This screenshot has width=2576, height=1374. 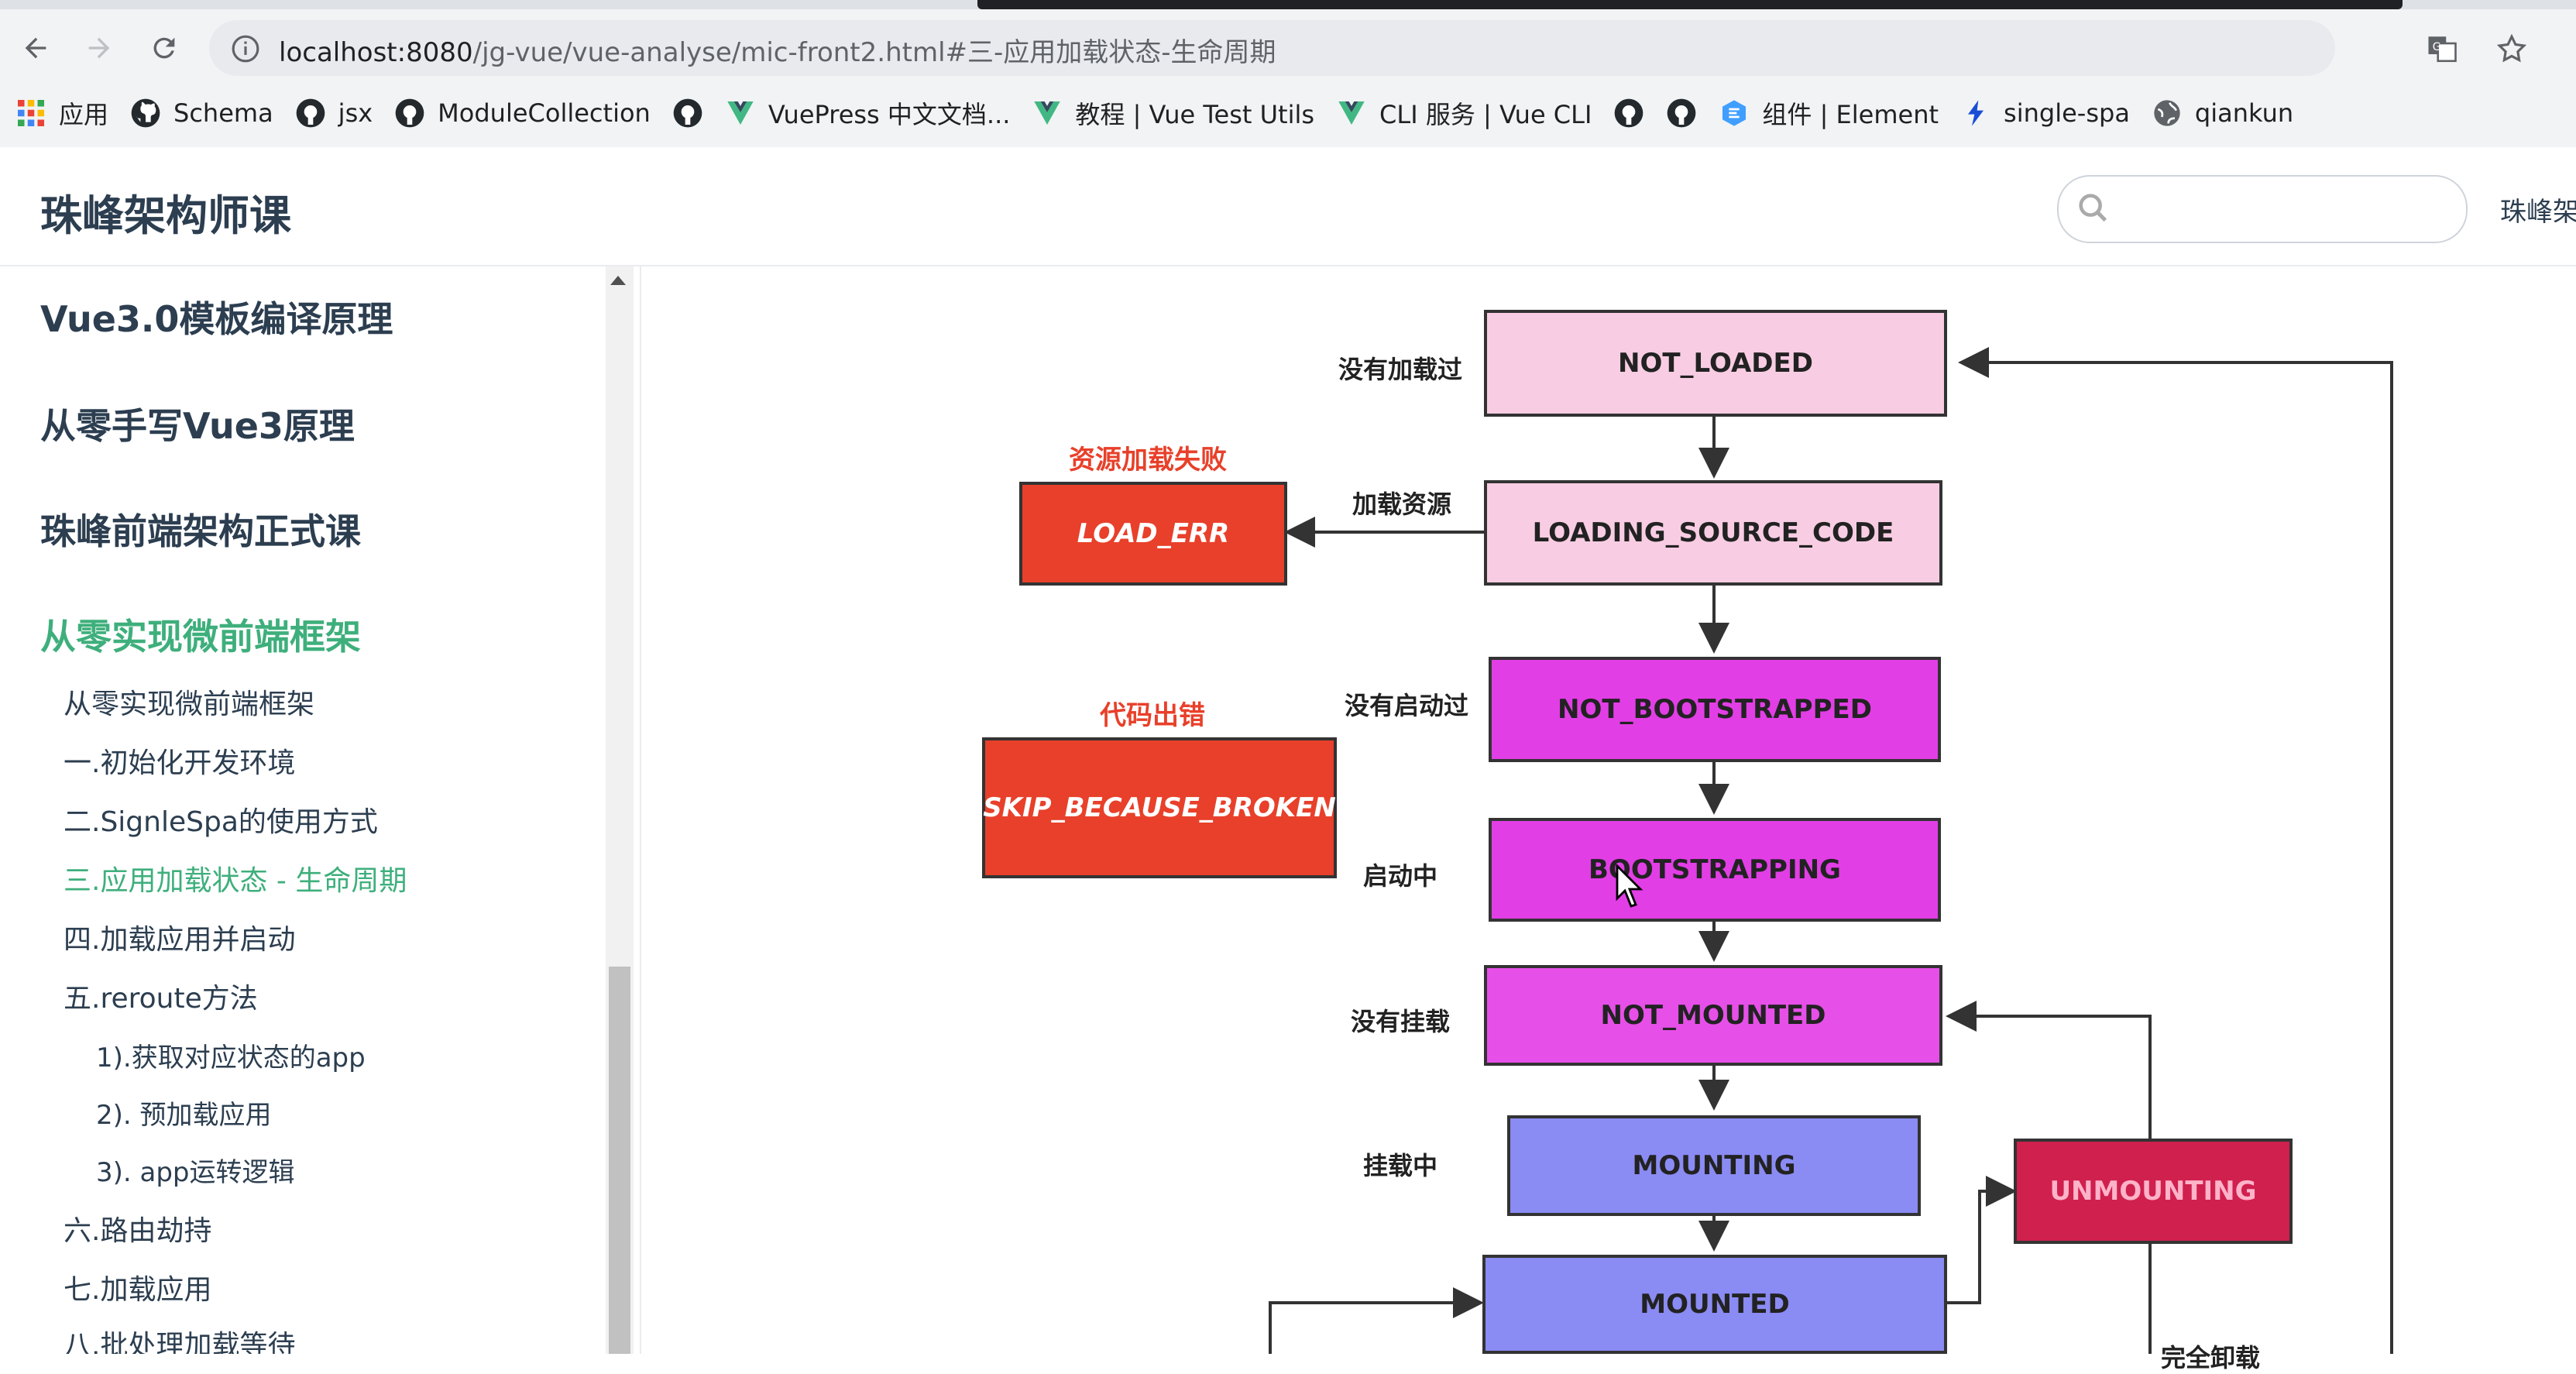 What do you see at coordinates (2049, 1070) in the screenshot?
I see `arrow-unmounting-to-not-mounted` at bounding box center [2049, 1070].